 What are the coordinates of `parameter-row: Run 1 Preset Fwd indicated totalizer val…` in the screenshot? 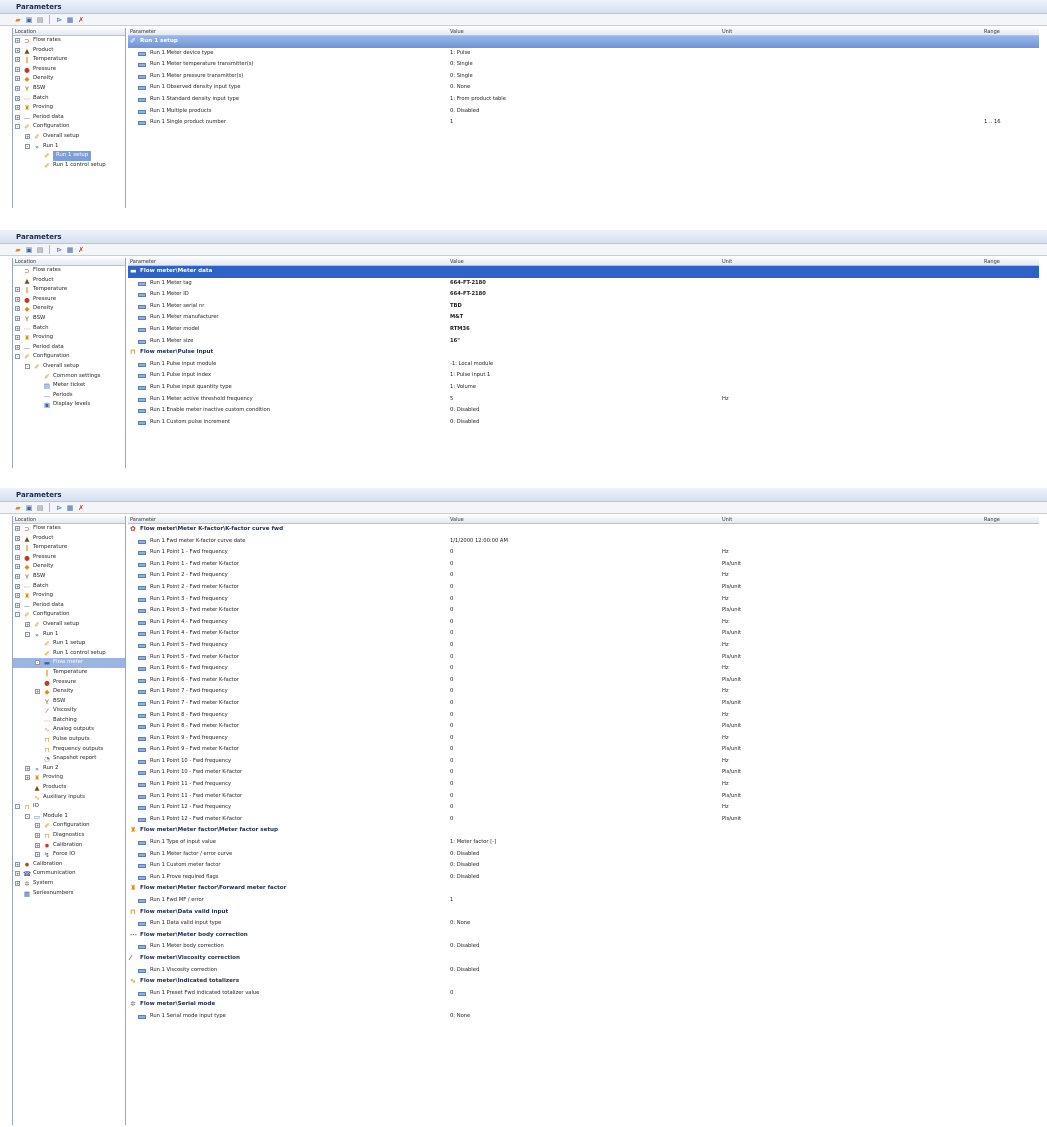 It's located at (583, 994).